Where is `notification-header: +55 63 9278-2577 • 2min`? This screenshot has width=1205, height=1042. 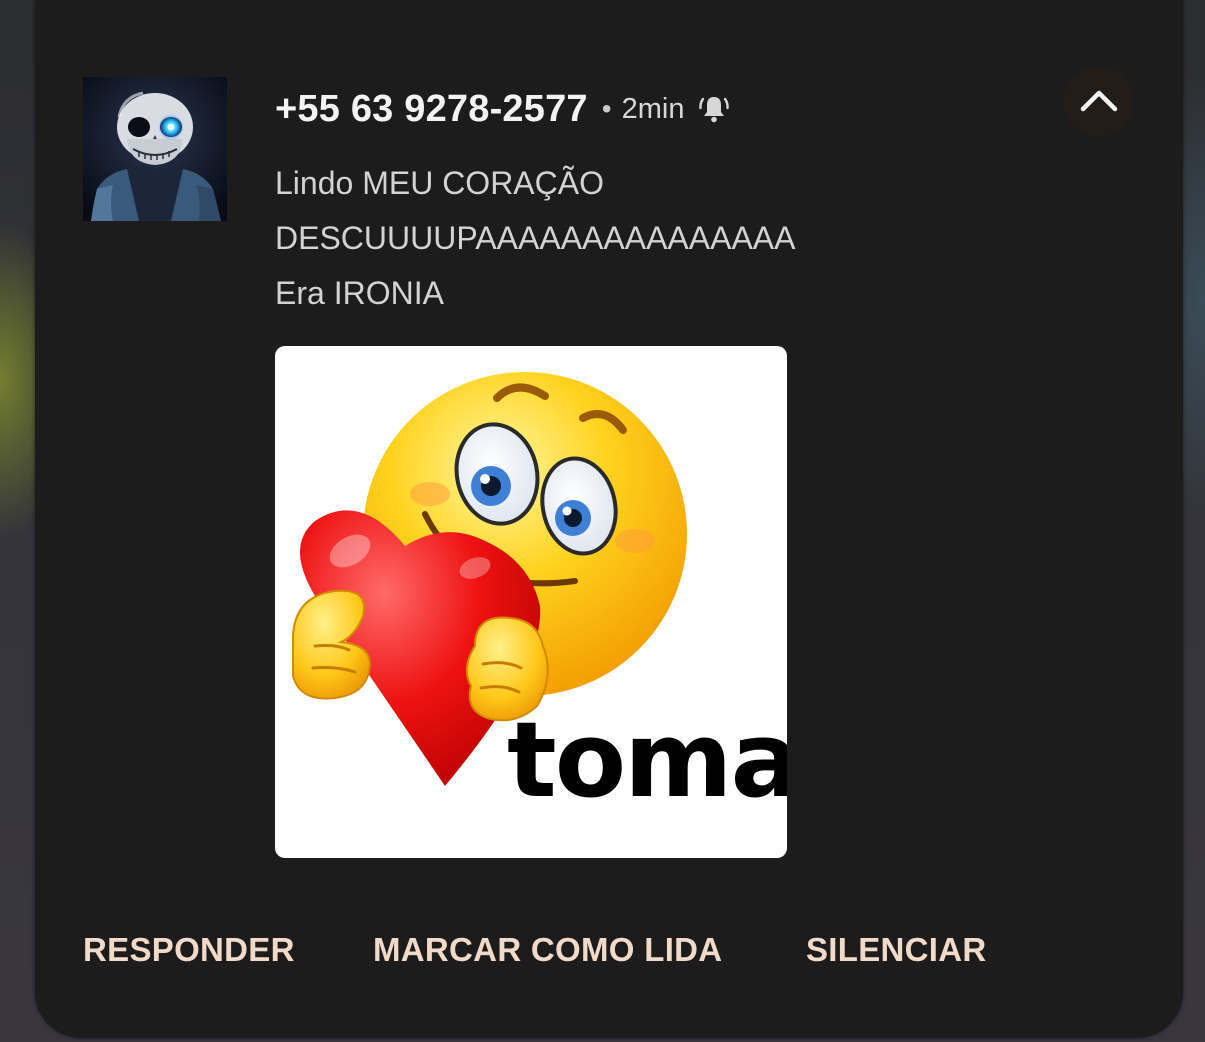
notification-header: +55 63 9278-2577 • 2min is located at coordinates (502, 109).